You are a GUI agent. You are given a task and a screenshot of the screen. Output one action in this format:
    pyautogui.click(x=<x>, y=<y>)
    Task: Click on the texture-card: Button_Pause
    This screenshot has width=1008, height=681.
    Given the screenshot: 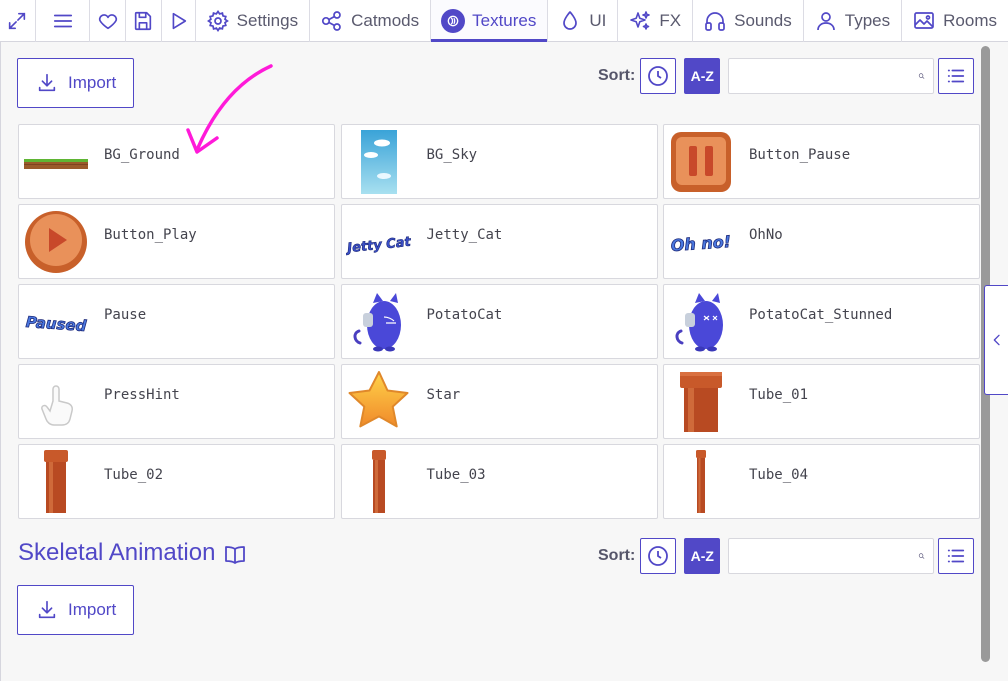 What is the action you would take?
    pyautogui.click(x=821, y=161)
    